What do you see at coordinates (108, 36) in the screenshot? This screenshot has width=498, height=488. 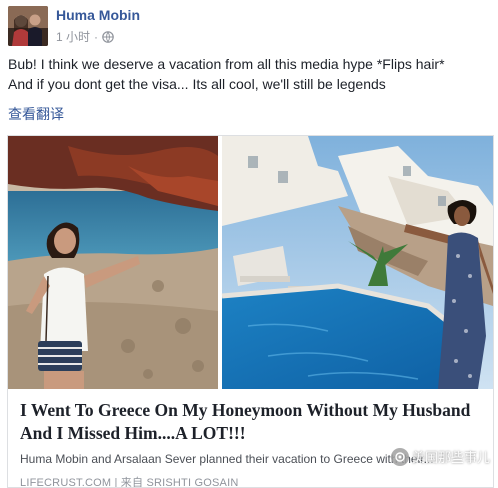 I see `globe-icon` at bounding box center [108, 36].